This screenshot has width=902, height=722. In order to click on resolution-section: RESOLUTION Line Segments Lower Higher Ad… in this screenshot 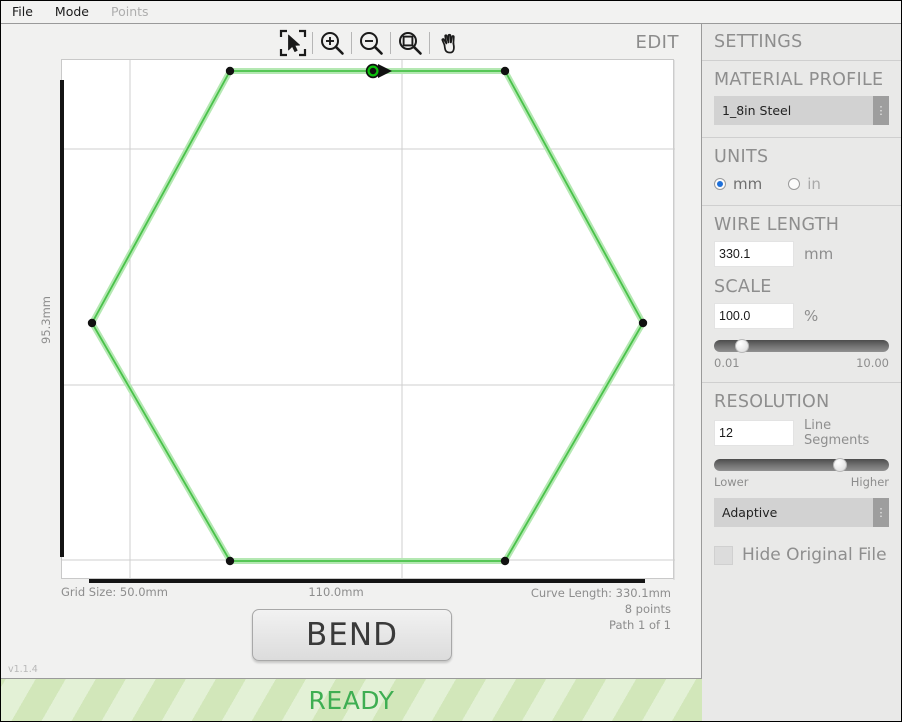, I will do `click(801, 480)`.